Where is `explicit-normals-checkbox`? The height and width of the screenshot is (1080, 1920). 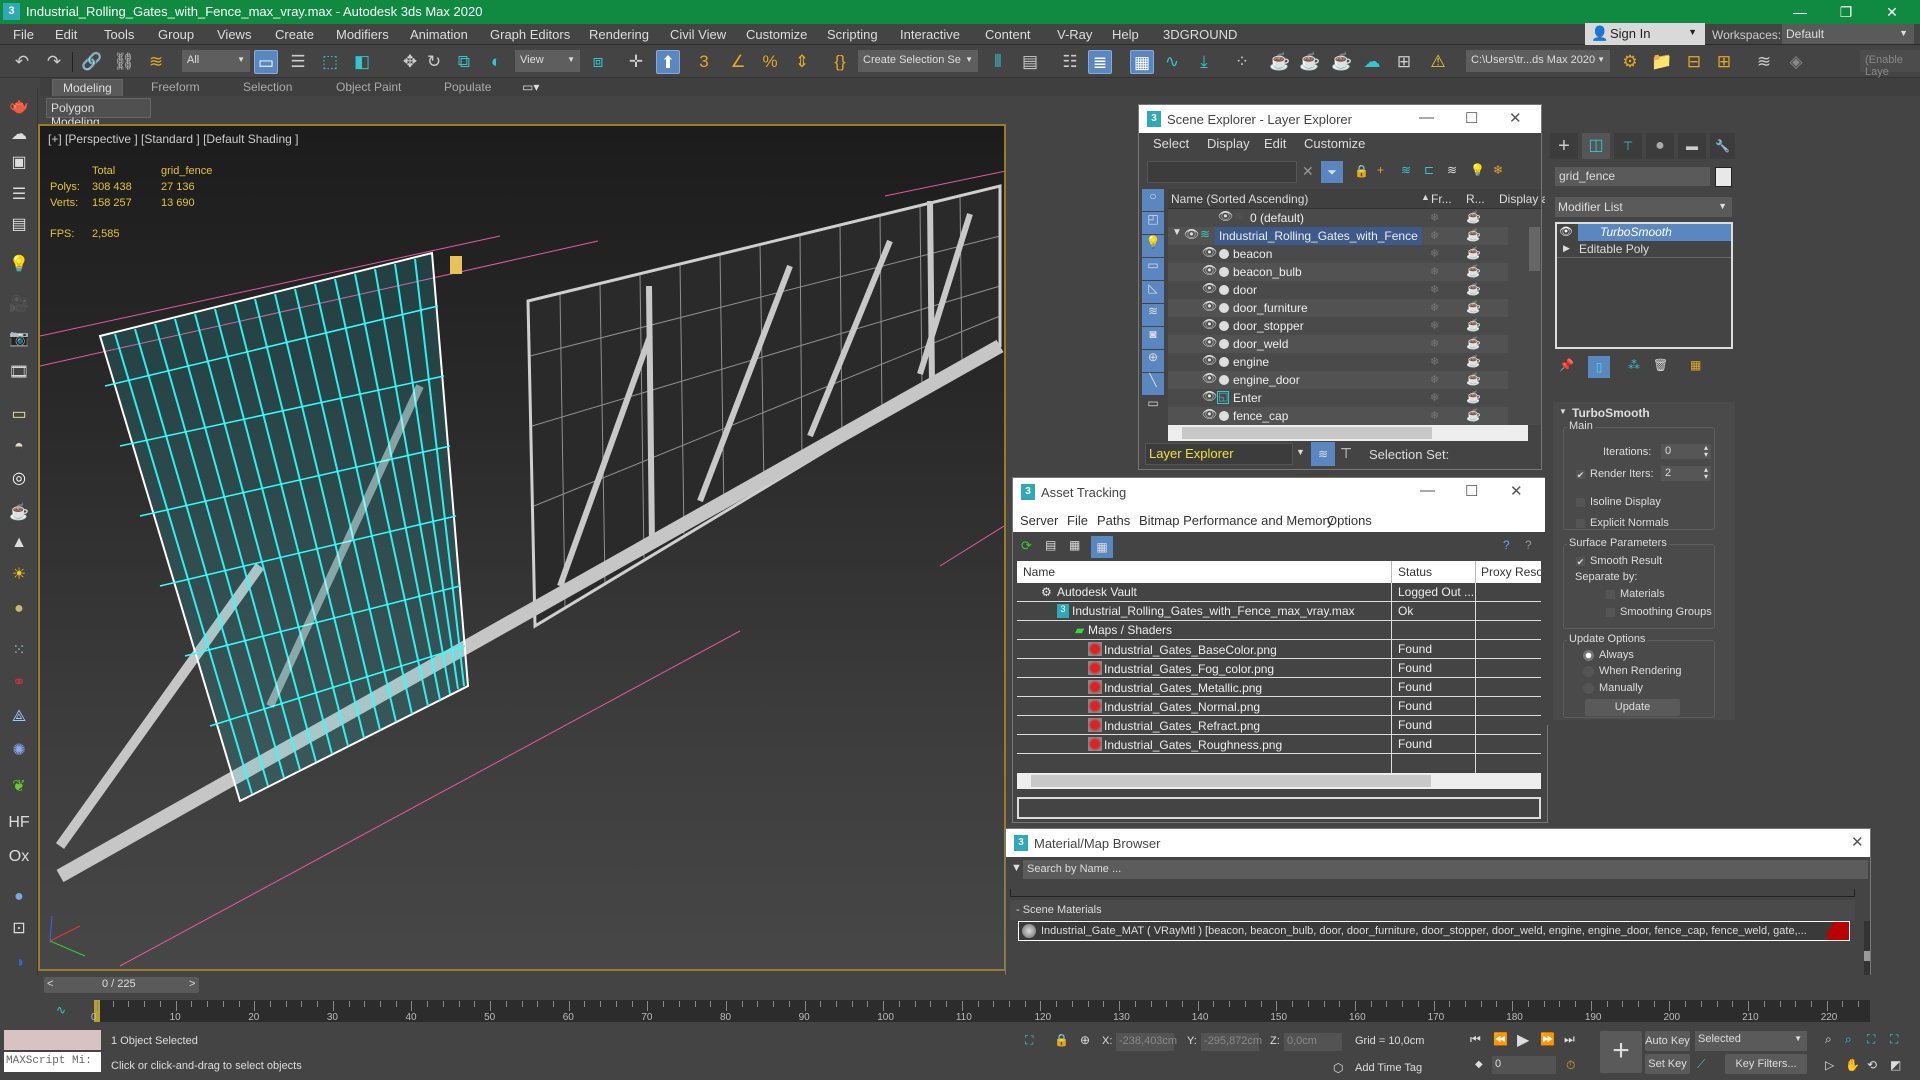
explicit-normals-checkbox is located at coordinates (1580, 523).